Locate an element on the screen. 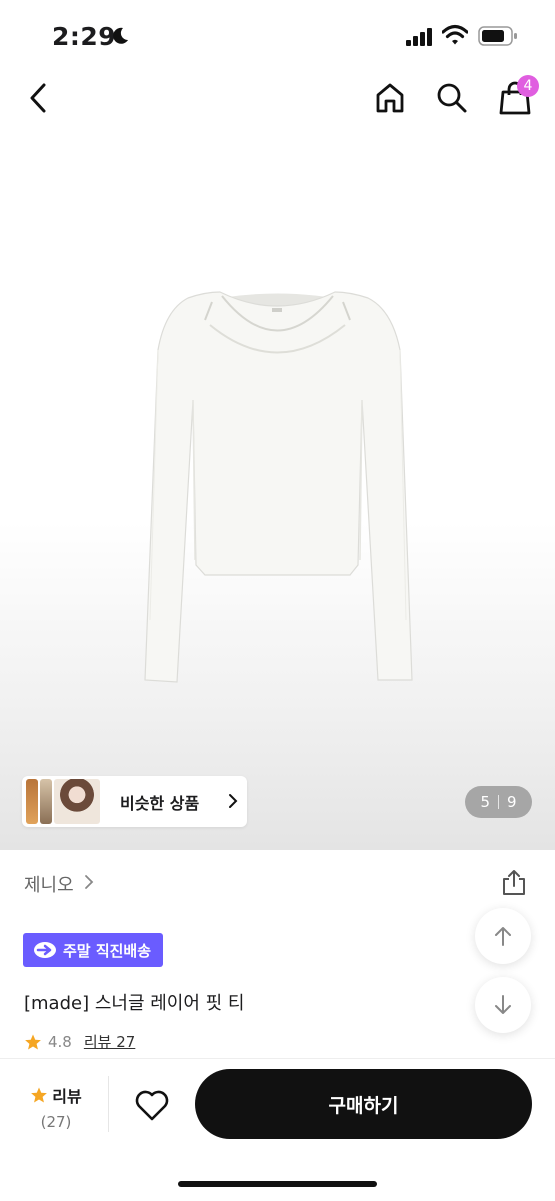 This screenshot has height=1201, width=555. search-button is located at coordinates (452, 98).